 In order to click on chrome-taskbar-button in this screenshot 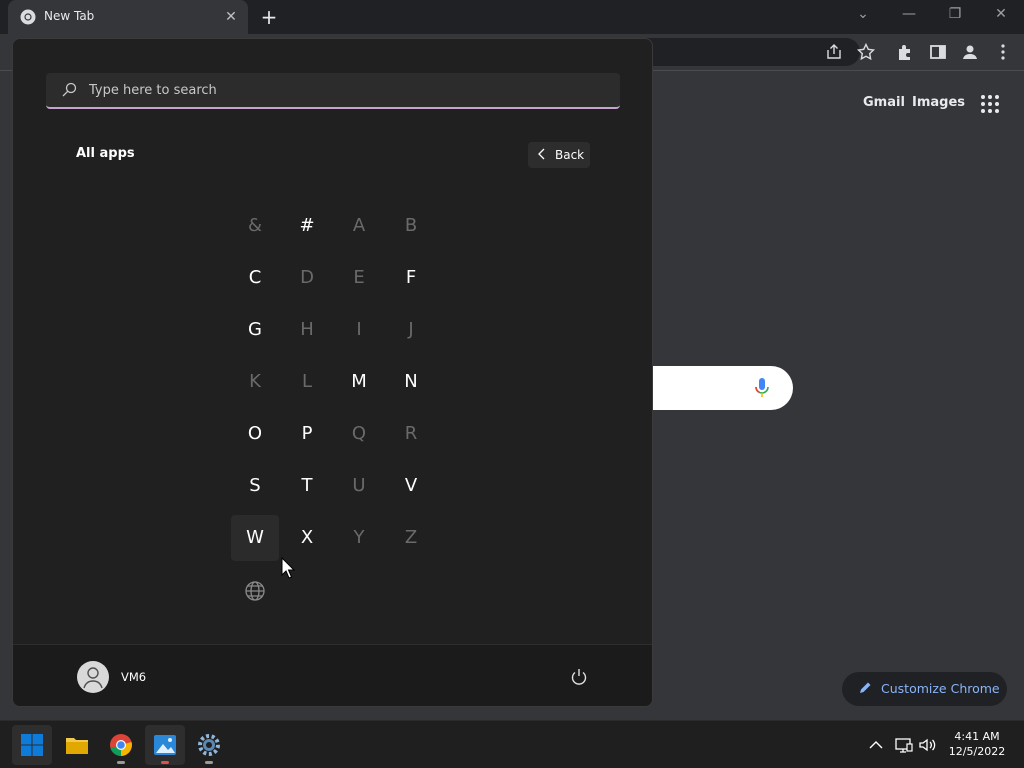, I will do `click(121, 745)`.